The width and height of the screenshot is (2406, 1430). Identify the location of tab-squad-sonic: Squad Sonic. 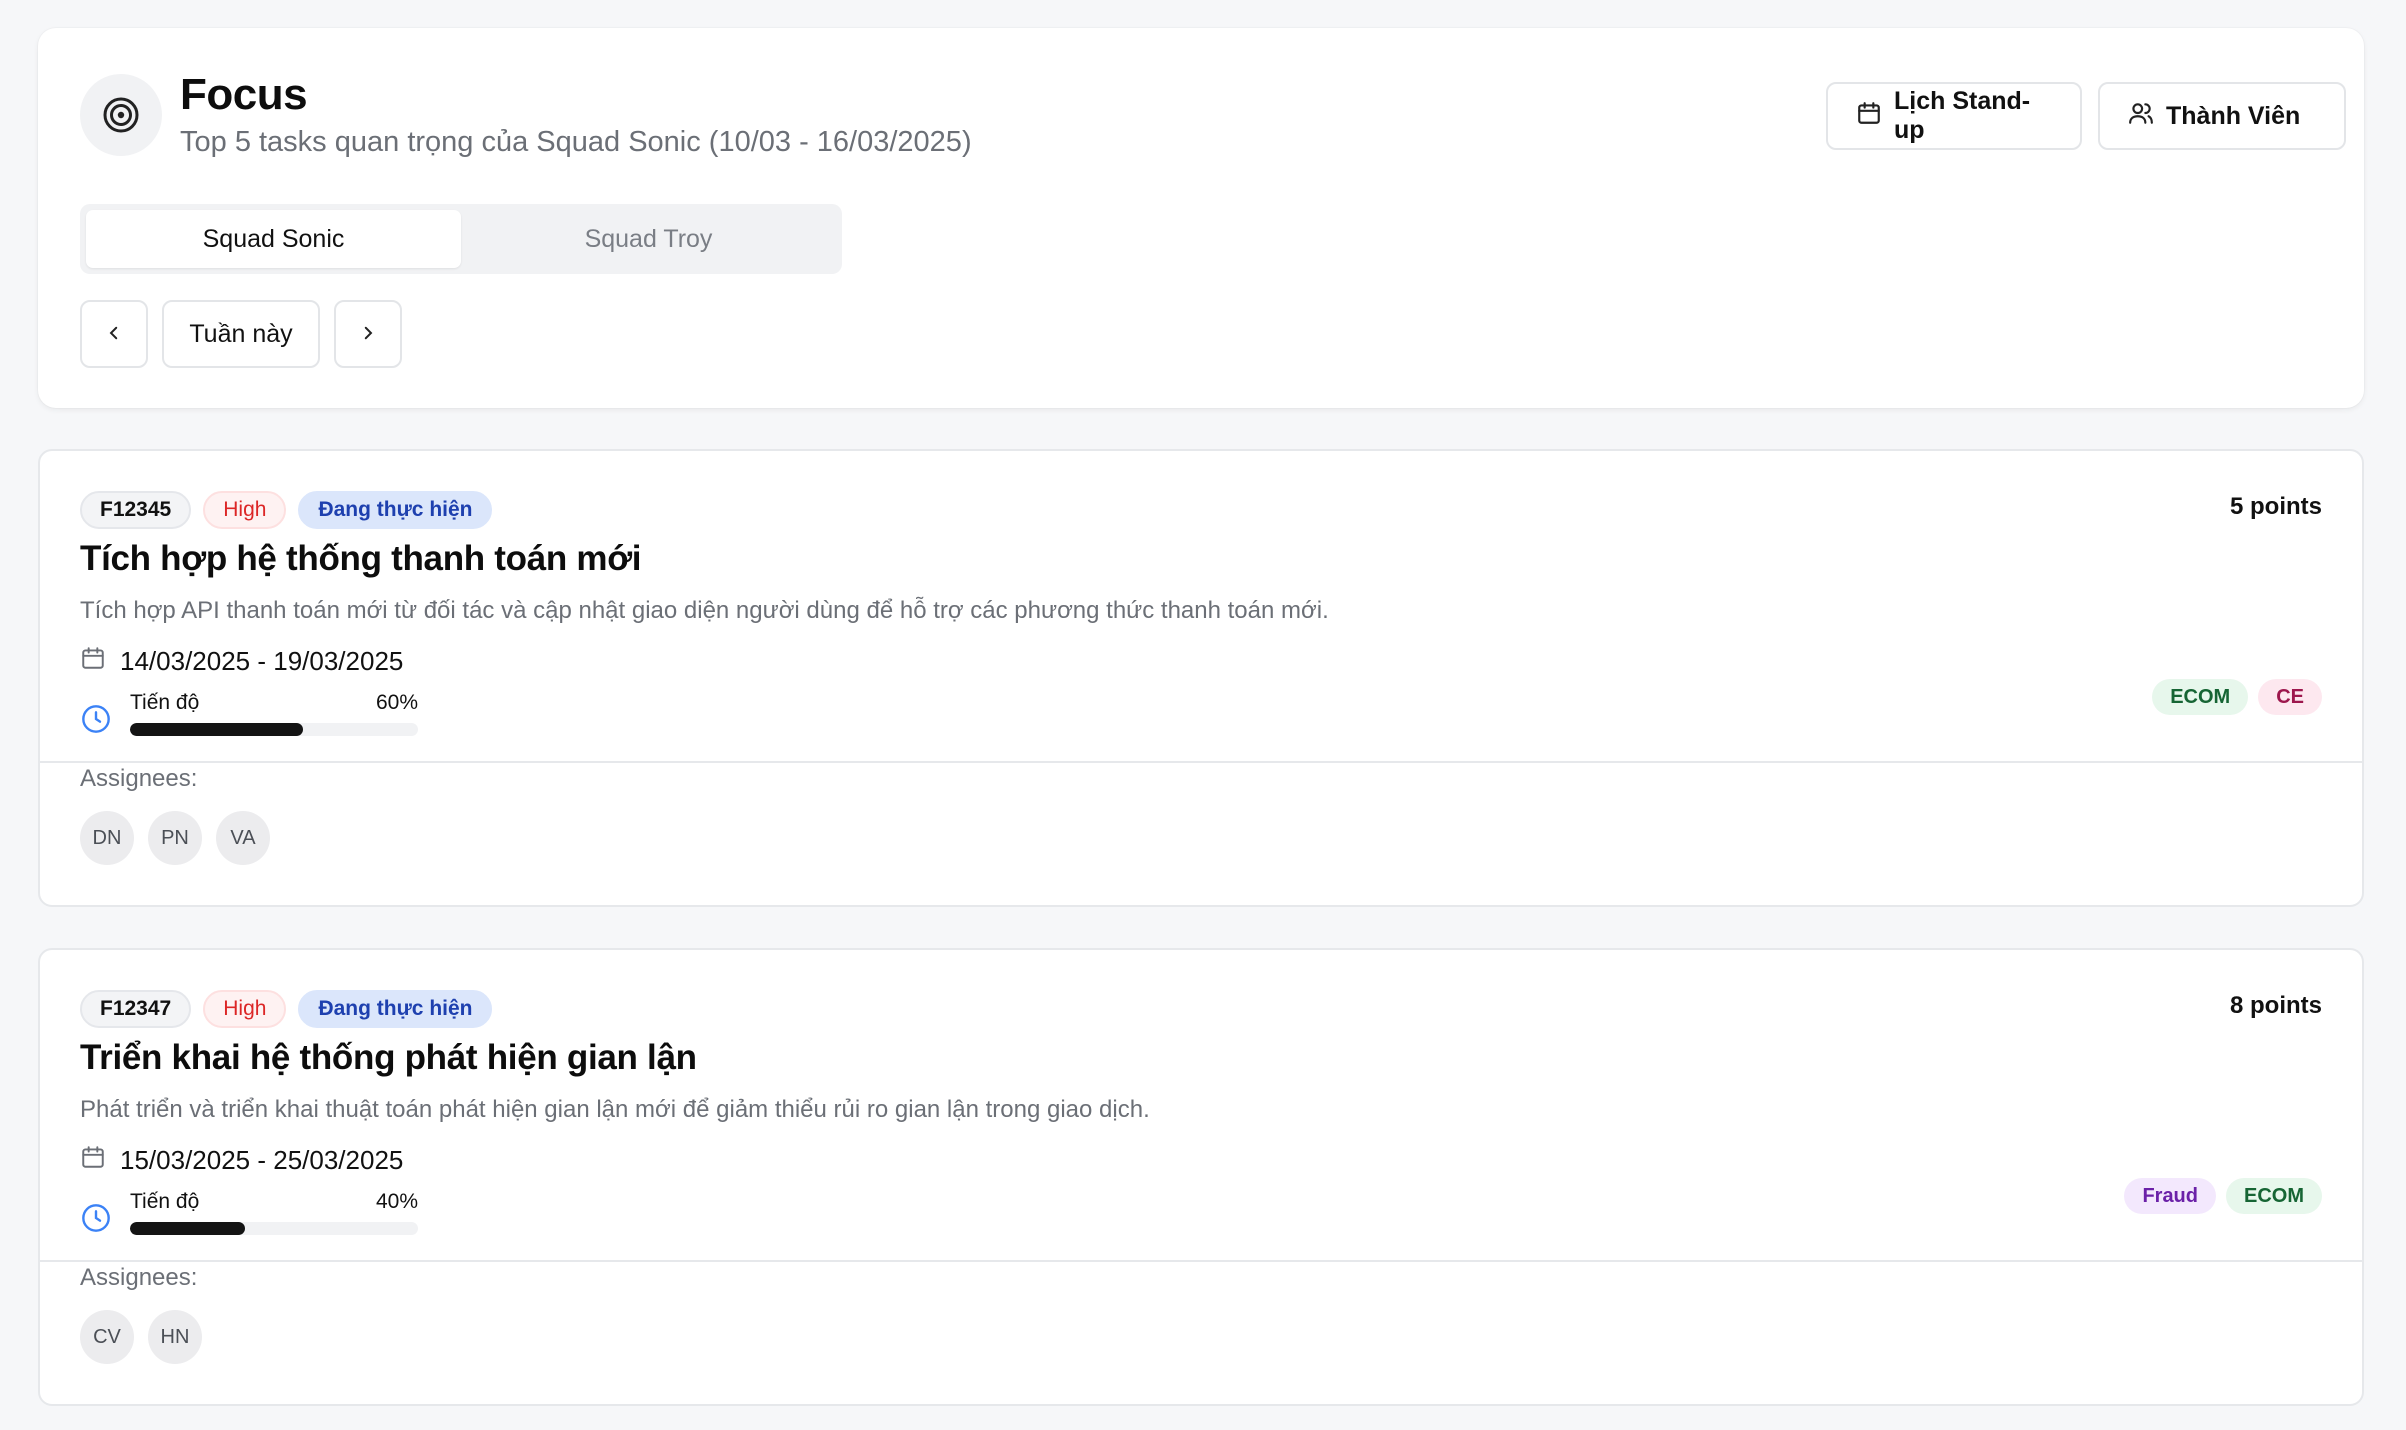
(273, 239).